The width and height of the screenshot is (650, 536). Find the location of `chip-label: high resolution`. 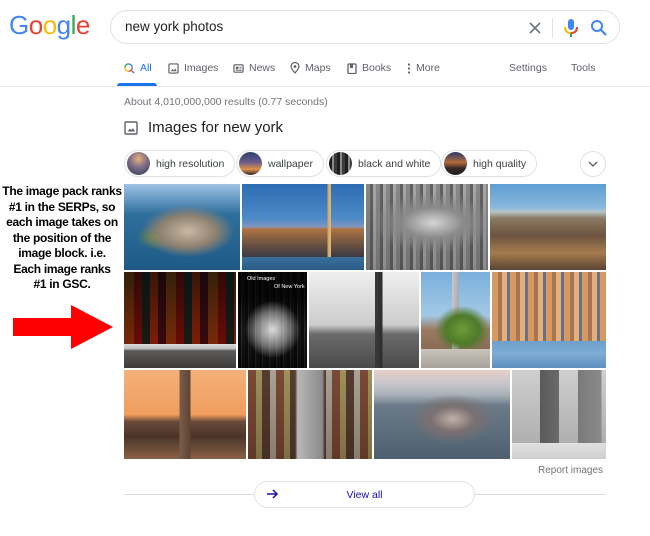

chip-label: high resolution is located at coordinates (190, 163).